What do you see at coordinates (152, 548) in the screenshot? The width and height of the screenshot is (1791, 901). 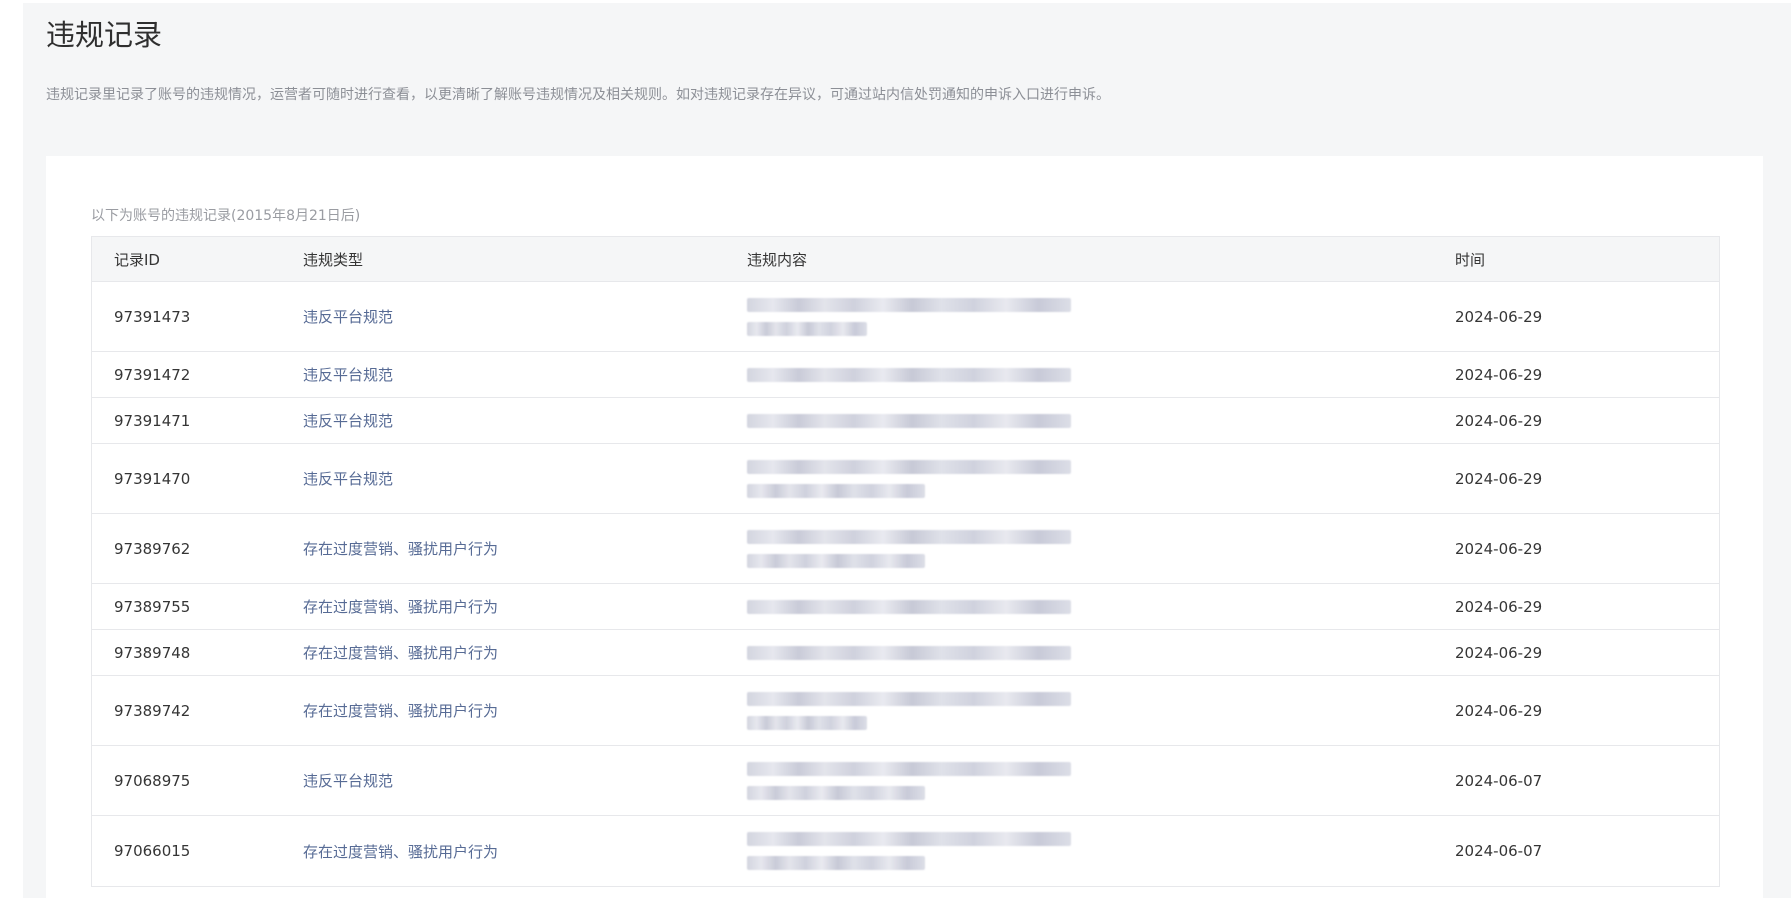 I see `record-id: 97389762` at bounding box center [152, 548].